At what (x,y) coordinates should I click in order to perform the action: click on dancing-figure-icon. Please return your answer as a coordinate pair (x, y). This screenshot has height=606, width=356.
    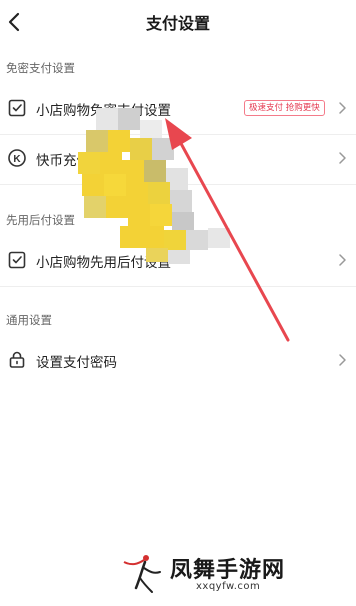
    Looking at the image, I should click on (142, 574).